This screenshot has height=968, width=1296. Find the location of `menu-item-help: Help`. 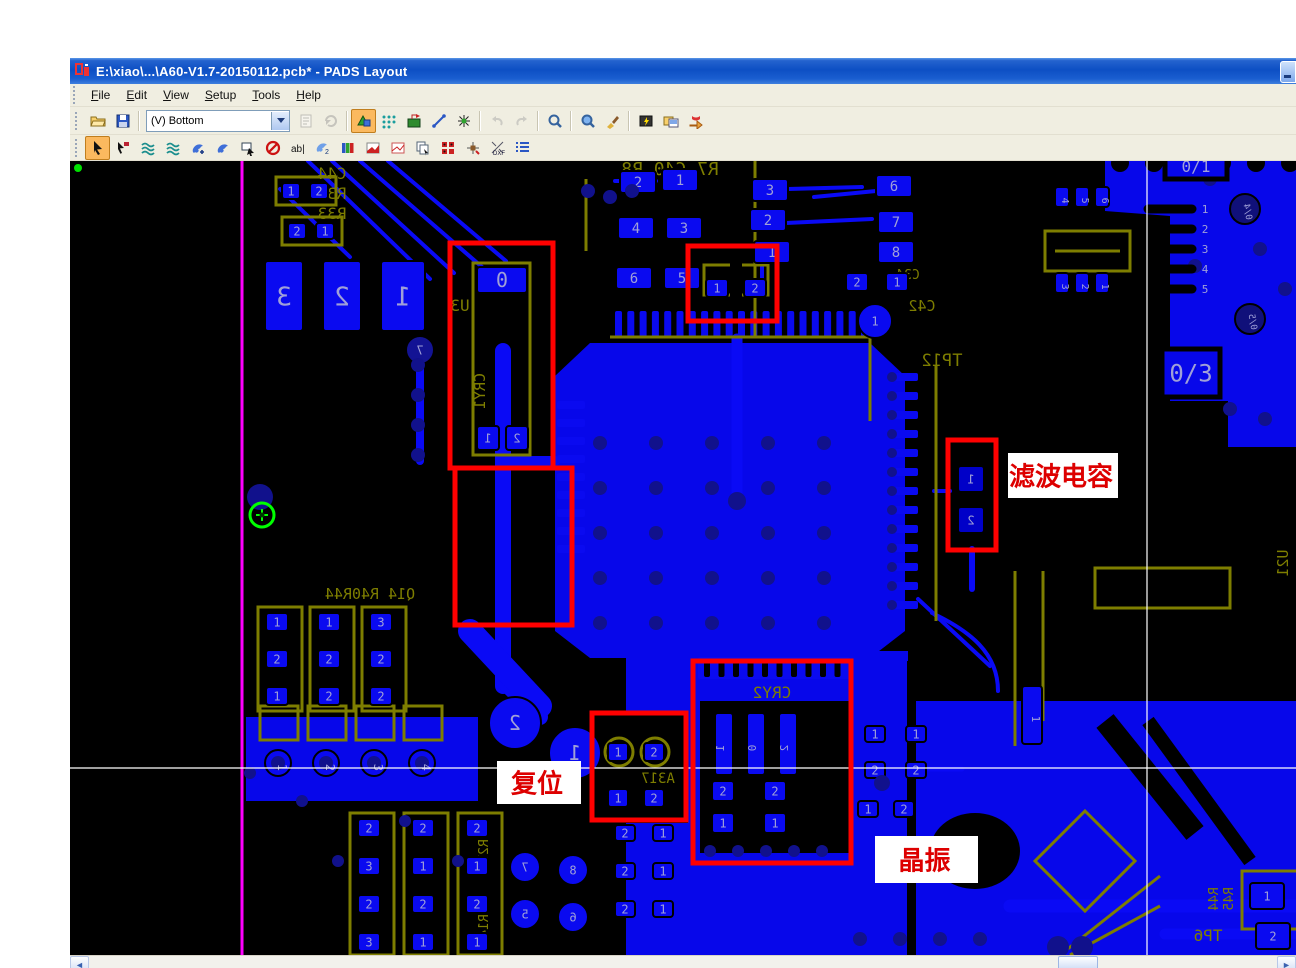

menu-item-help: Help is located at coordinates (308, 95).